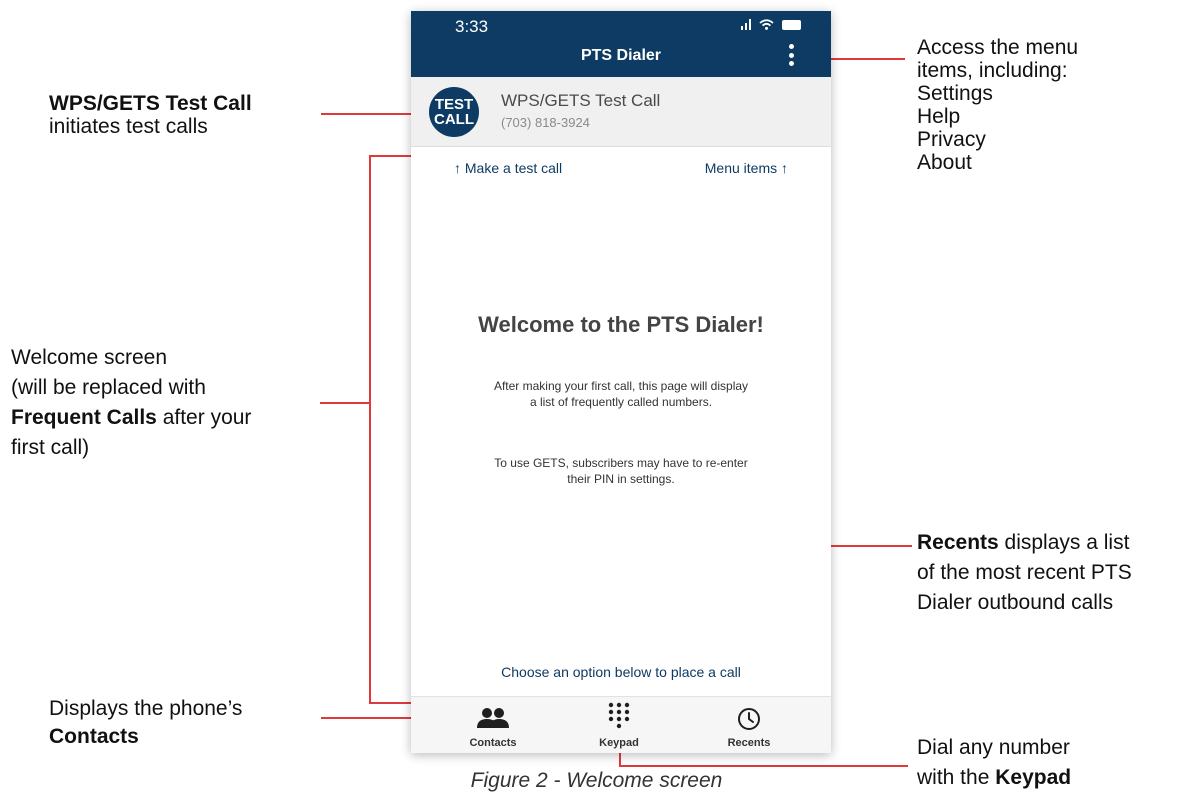 The width and height of the screenshot is (1187, 804). I want to click on annotation-test-call: WPS/GETS Test Call initiates test calls, so click(150, 115).